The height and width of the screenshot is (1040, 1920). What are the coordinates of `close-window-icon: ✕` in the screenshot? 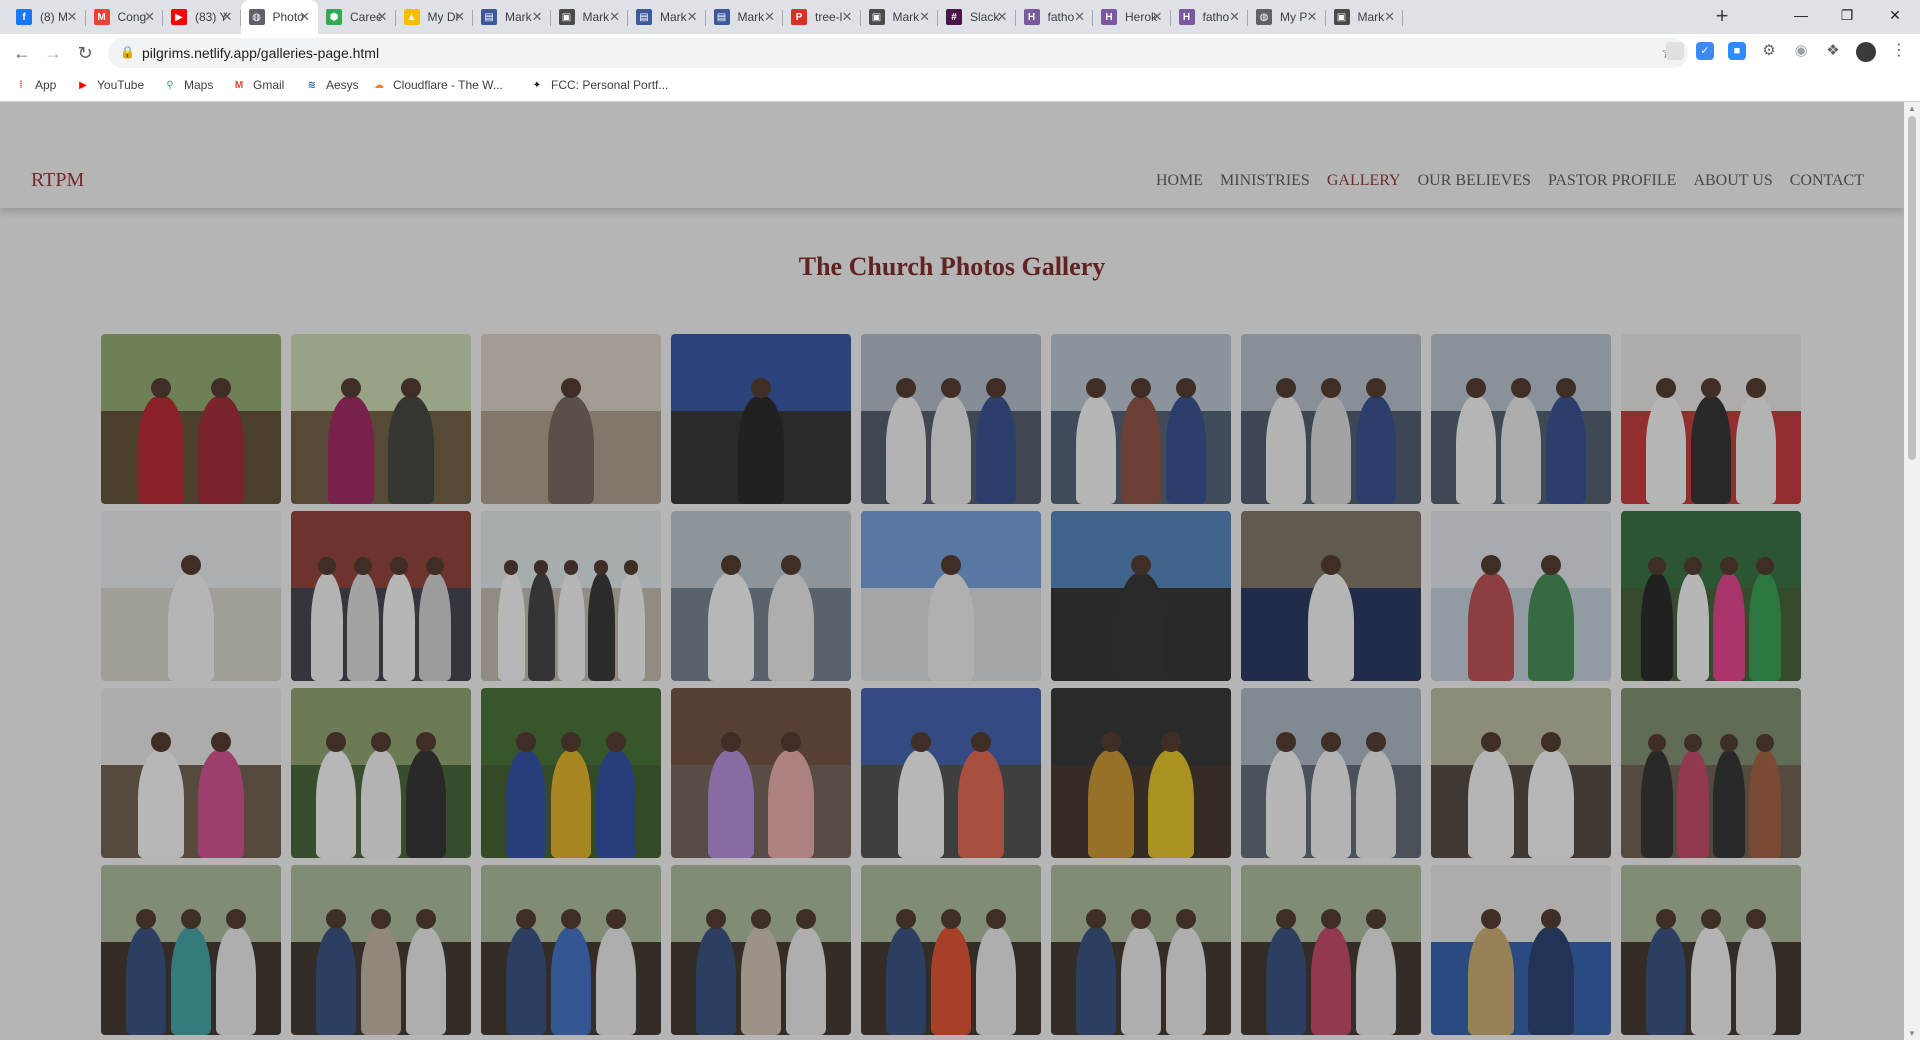 It's located at (1895, 15).